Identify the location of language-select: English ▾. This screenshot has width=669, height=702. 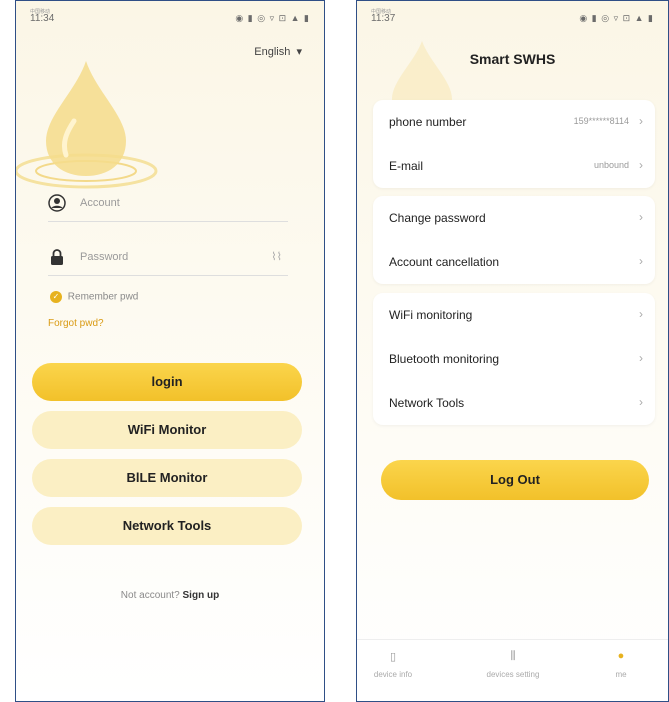
(278, 51).